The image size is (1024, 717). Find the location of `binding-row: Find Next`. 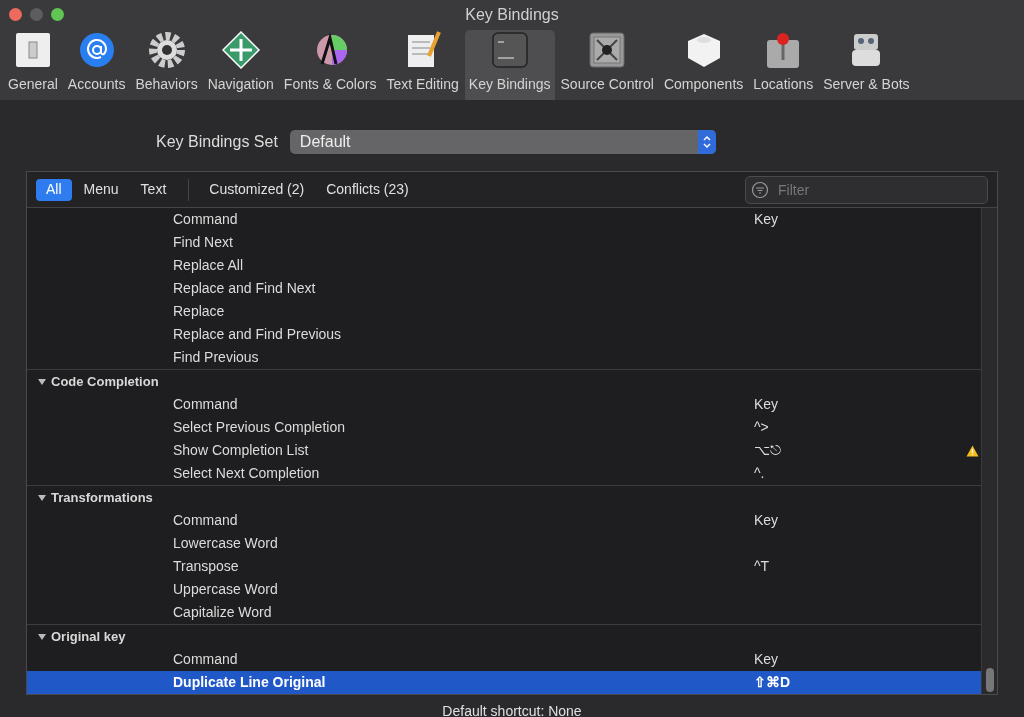

binding-row: Find Next is located at coordinates (504, 242).